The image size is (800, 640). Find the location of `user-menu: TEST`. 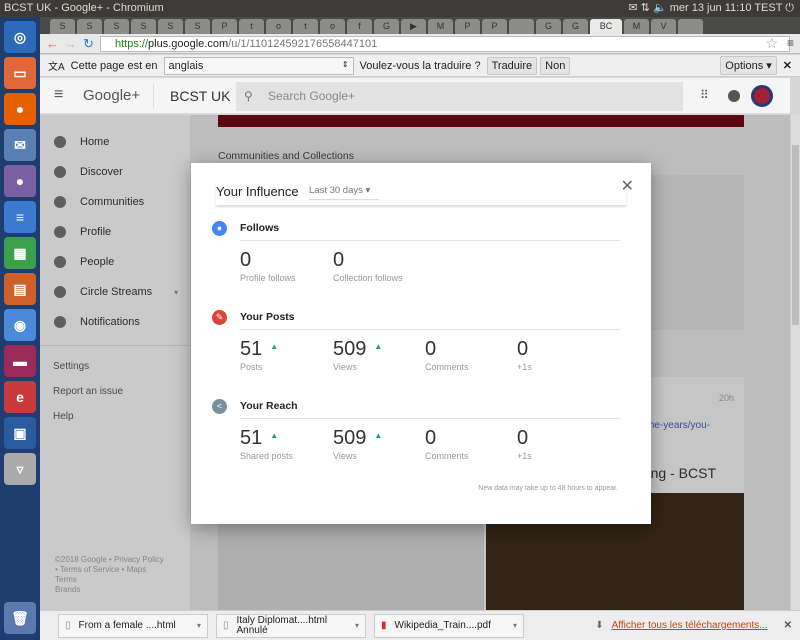

user-menu: TEST is located at coordinates (768, 8).